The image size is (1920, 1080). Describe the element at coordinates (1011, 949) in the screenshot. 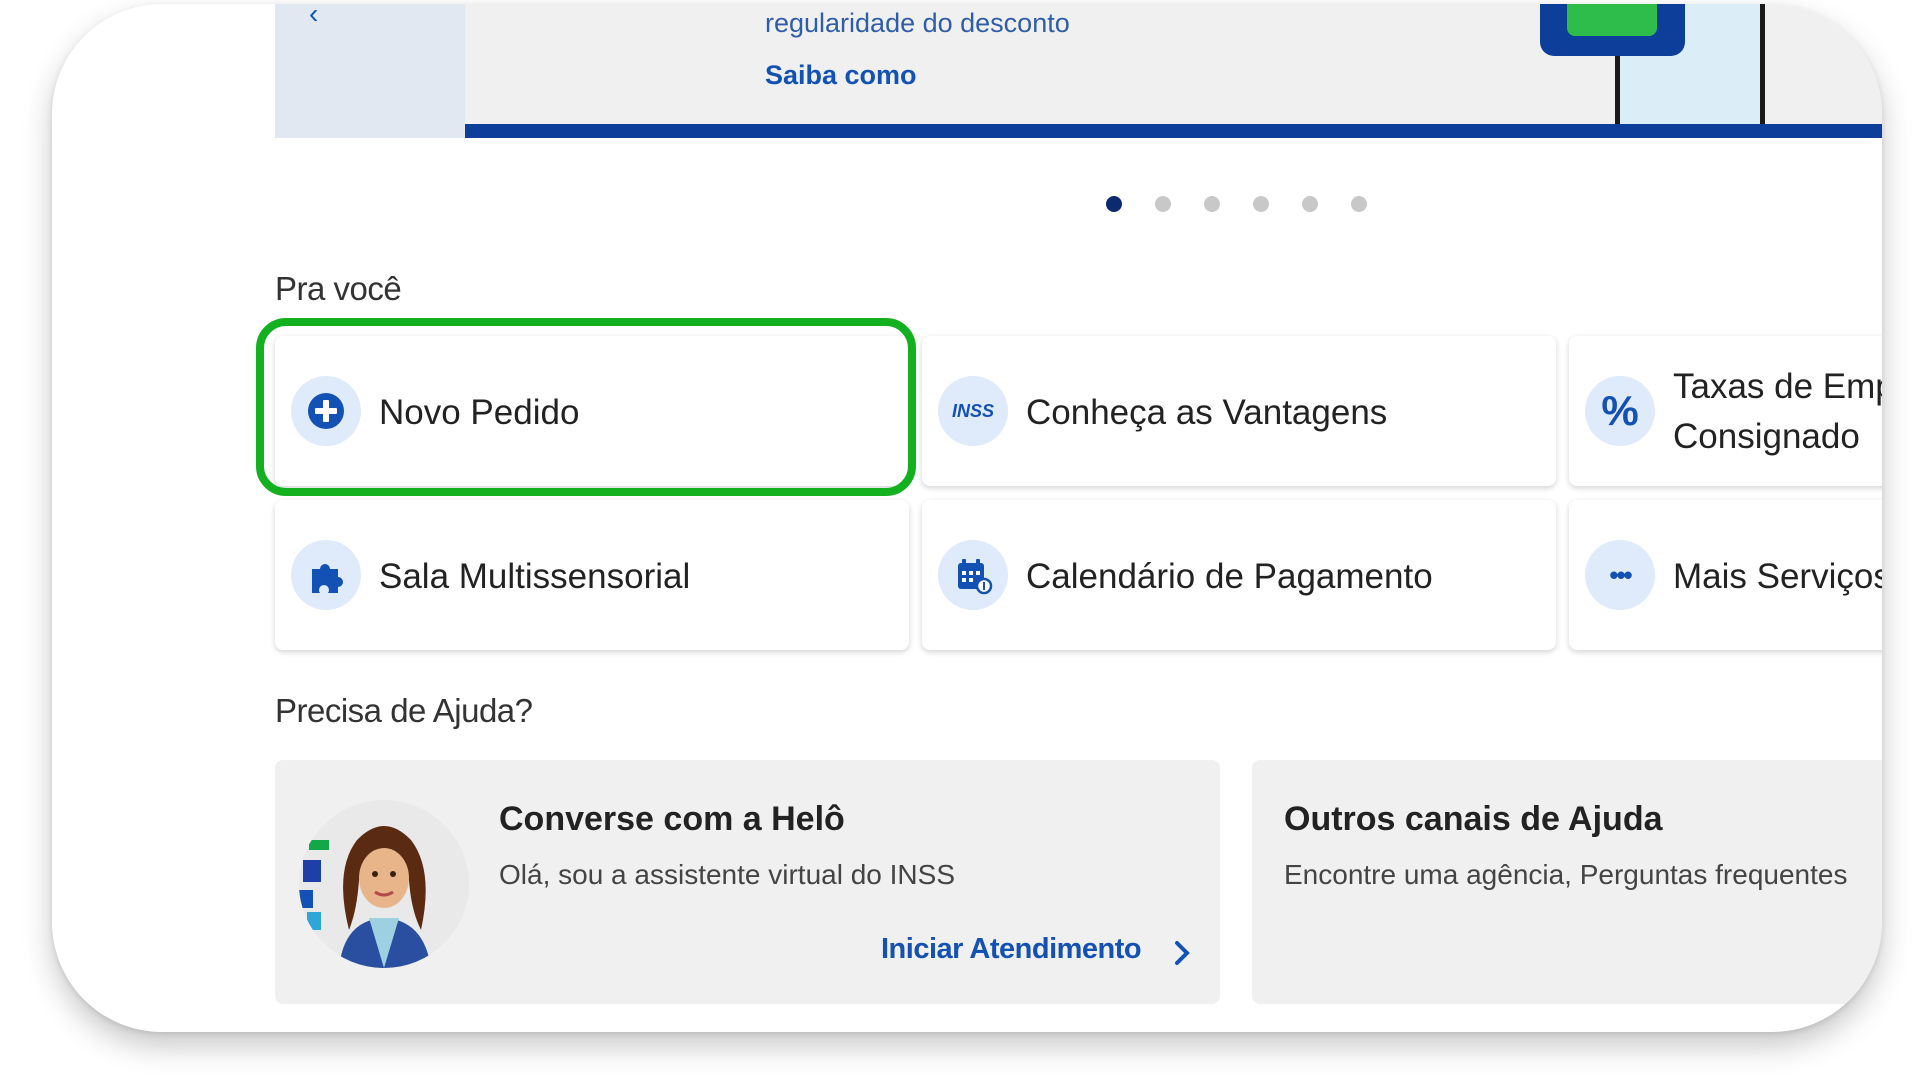

I see `iniciar-atendimento-link: Iniciar Atendimento` at that location.